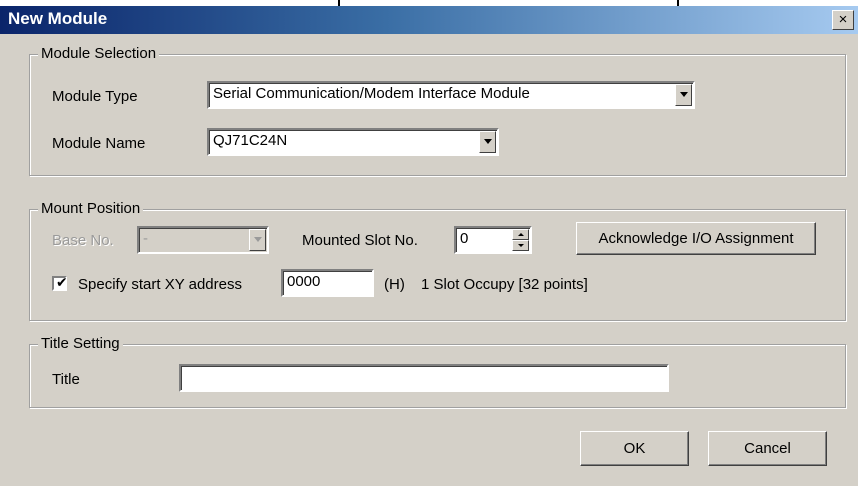 This screenshot has height=486, width=858. What do you see at coordinates (767, 448) in the screenshot?
I see `cancel-button: Cancel` at bounding box center [767, 448].